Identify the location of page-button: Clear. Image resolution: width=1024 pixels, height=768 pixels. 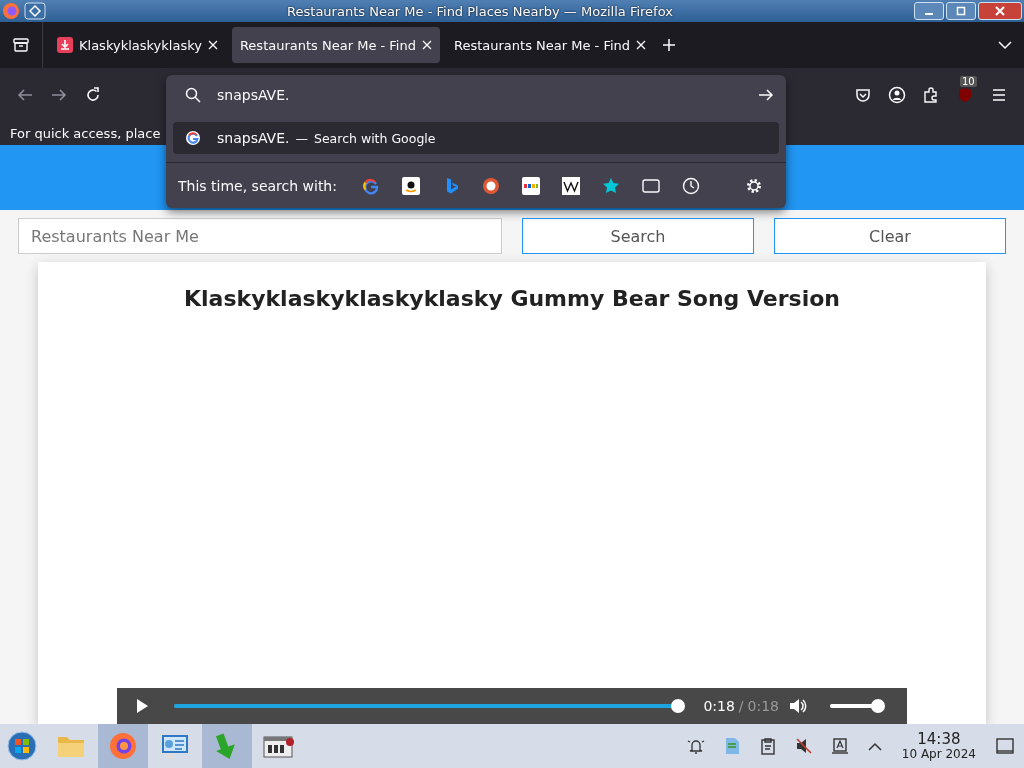
(890, 236).